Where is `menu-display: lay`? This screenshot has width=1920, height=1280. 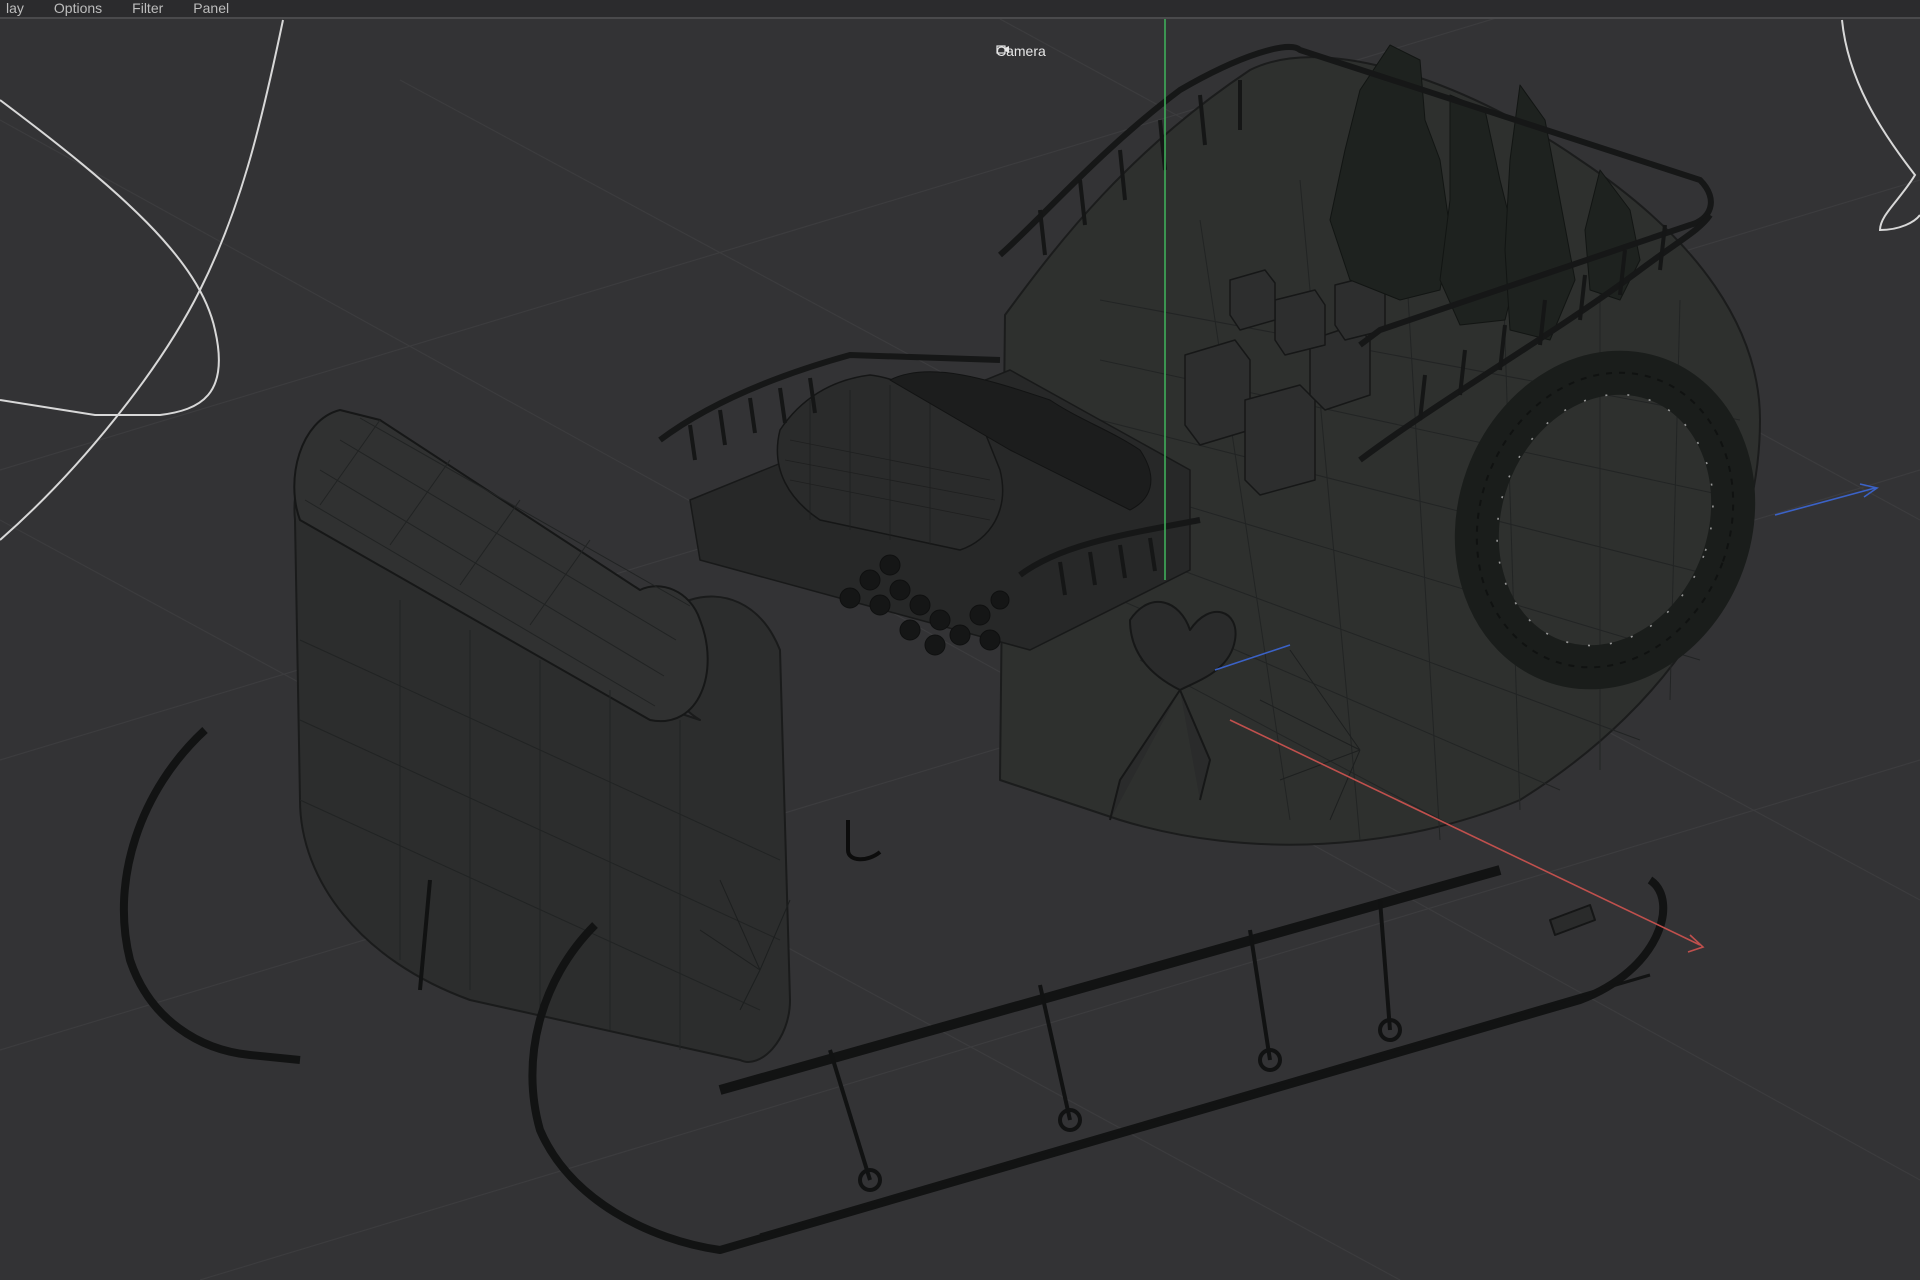
menu-display: lay is located at coordinates (19, 8).